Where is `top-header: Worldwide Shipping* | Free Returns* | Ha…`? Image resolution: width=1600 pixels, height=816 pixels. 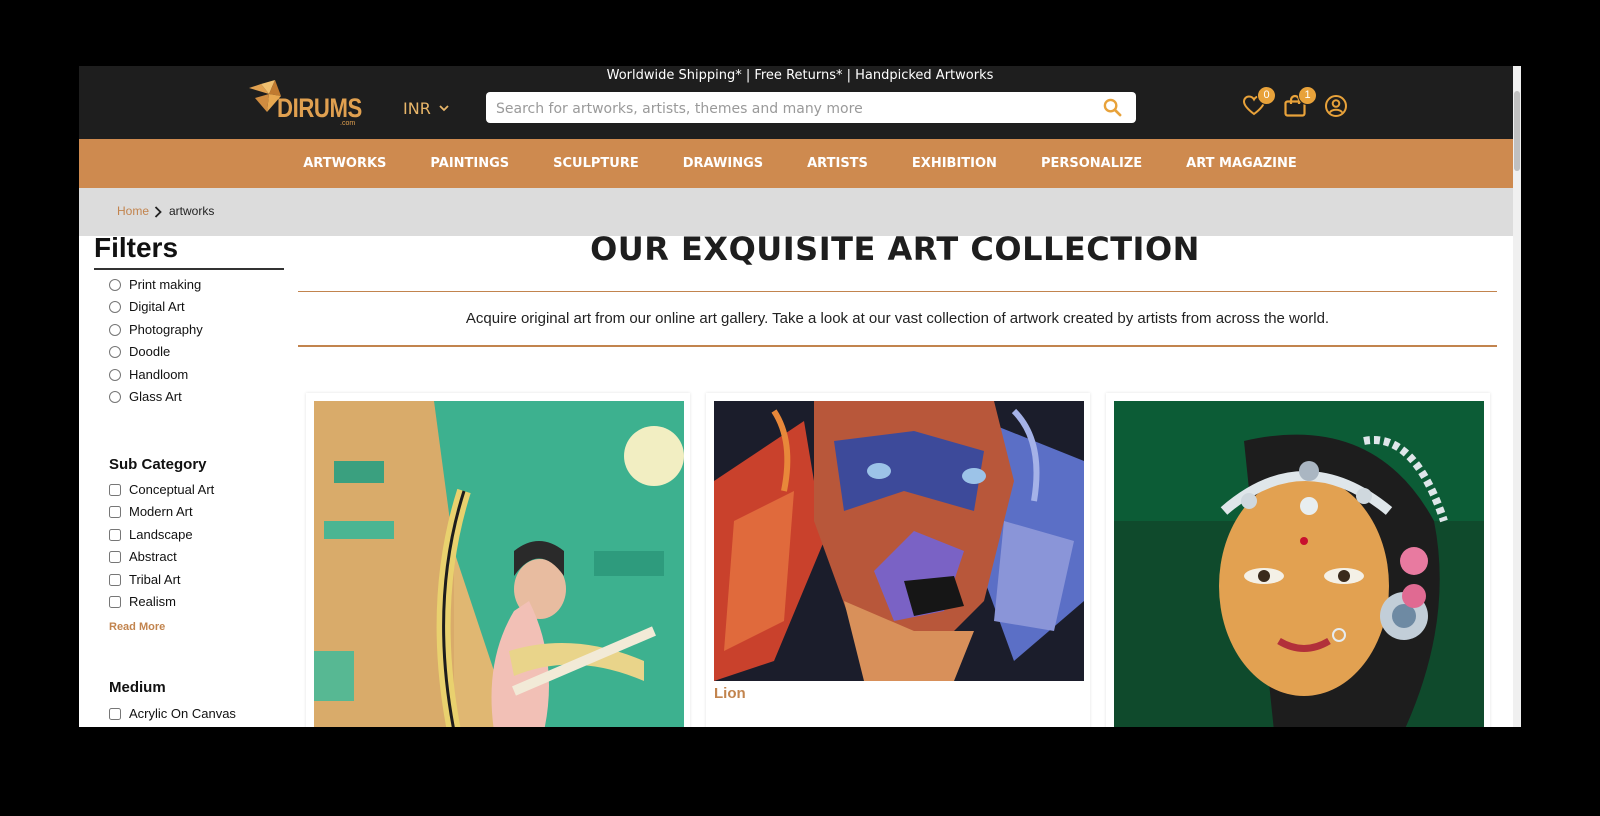
top-header: Worldwide Shipping* | Free Returns* | Ha… is located at coordinates (800, 102).